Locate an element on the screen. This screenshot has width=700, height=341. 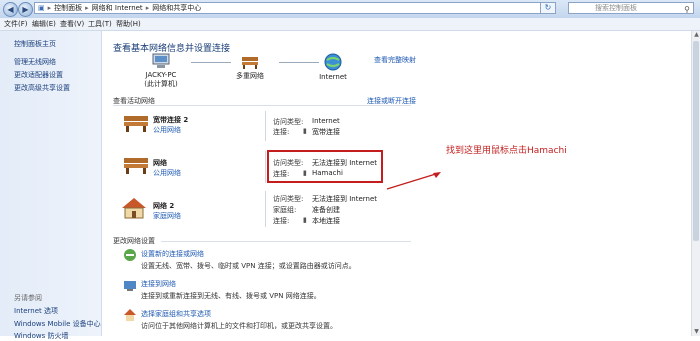
pc-name: JACKY-PC is located at coordinates (161, 75).